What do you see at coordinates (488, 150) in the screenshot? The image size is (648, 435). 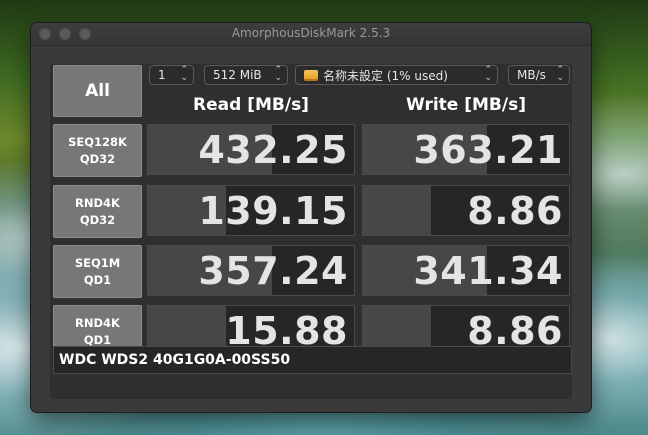 I see `write-result-value: 363.21` at bounding box center [488, 150].